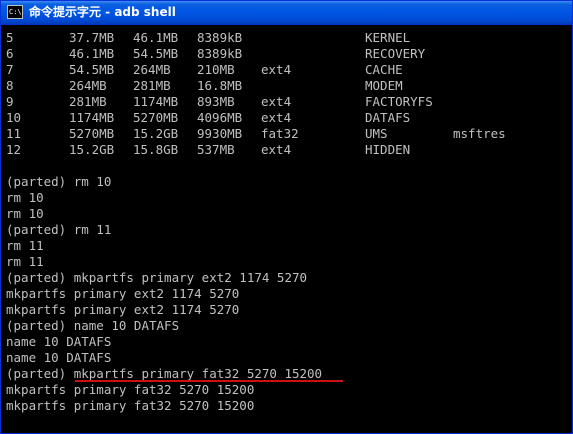  Describe the element at coordinates (220, 117) in the screenshot. I see `partition-size: 4096MB` at that location.